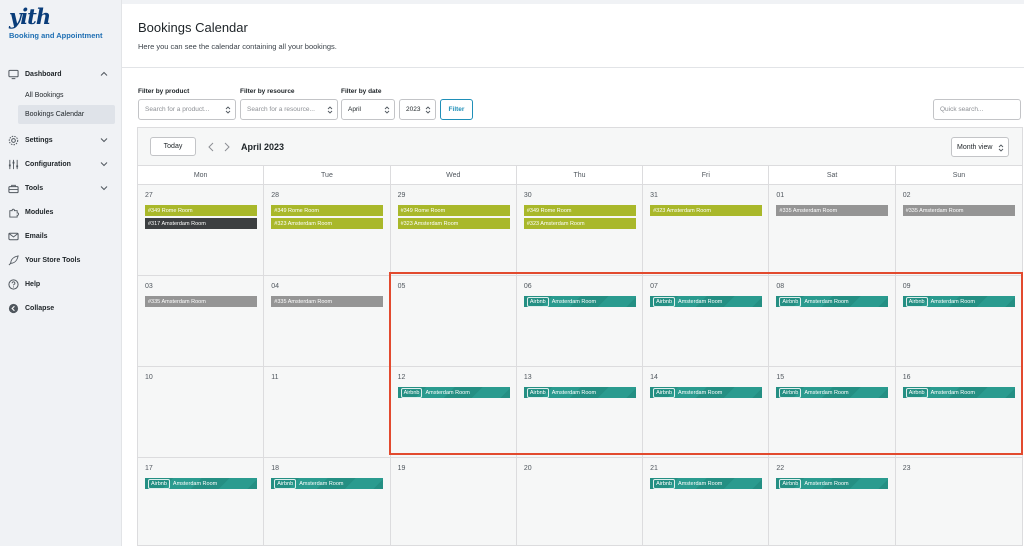 The image size is (1024, 546). Describe the element at coordinates (327, 321) in the screenshot. I see `calendar-day-cell: 04 #335 Amsterdam Room` at that location.